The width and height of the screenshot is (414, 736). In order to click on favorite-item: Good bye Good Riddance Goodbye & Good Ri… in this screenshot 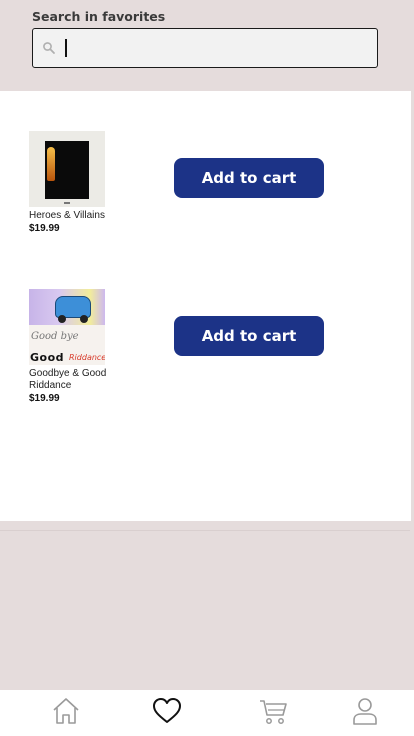, I will do `click(209, 346)`.